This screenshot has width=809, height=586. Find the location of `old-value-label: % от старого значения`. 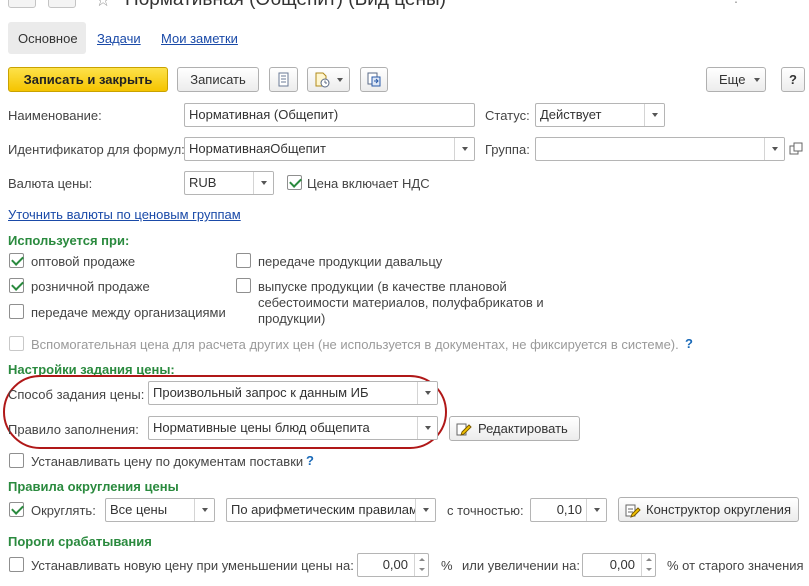

old-value-label: % от старого значения is located at coordinates (735, 565).